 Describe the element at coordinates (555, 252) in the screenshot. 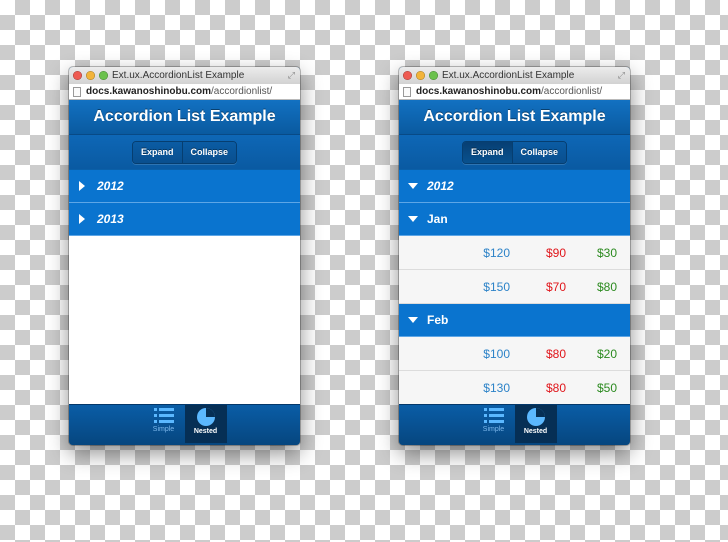

I see `value-red: $90` at that location.